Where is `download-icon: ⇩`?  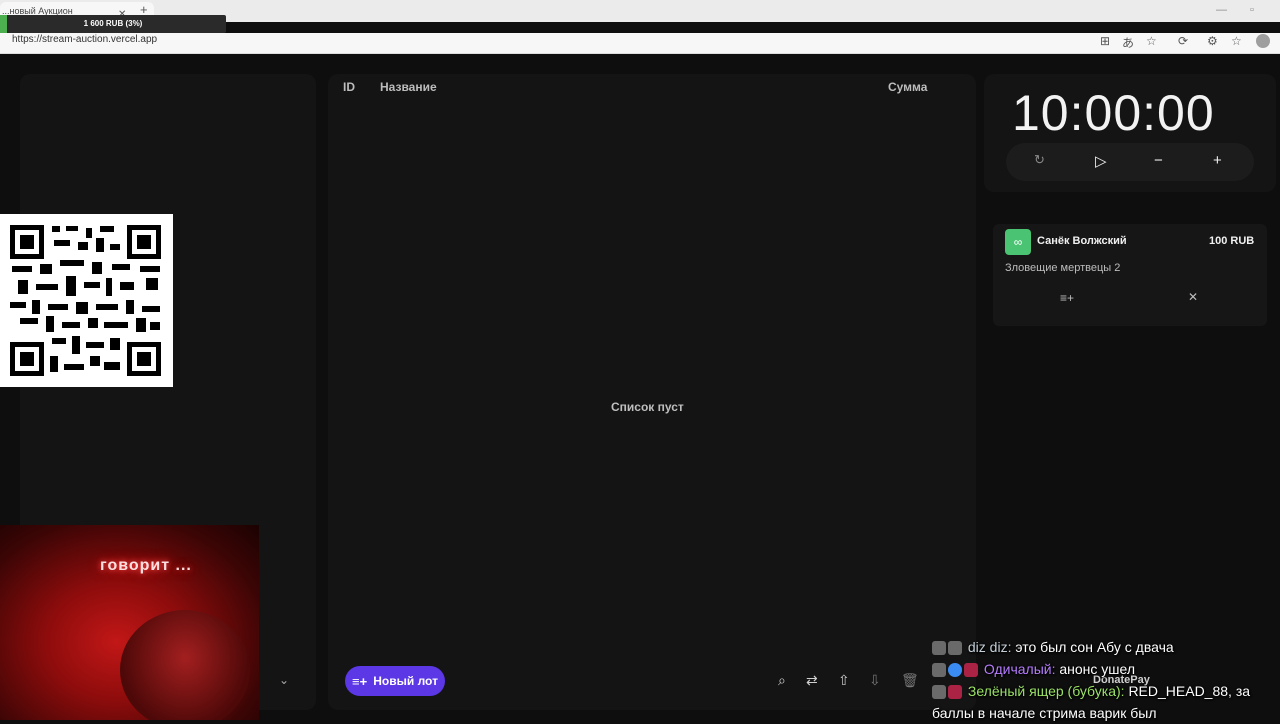
download-icon: ⇩ is located at coordinates (875, 680).